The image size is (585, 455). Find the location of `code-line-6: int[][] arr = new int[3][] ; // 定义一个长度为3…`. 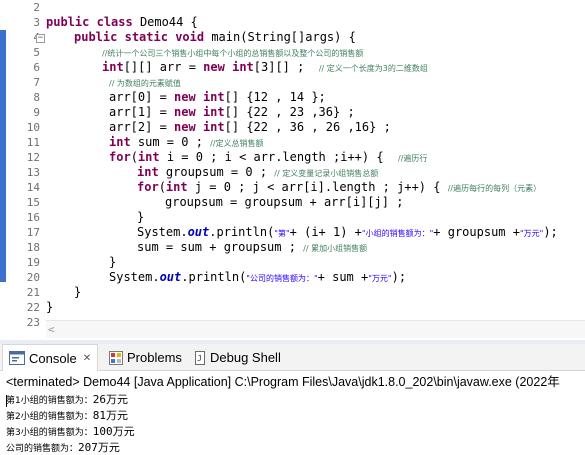

code-line-6: int[][] arr = new int[3][] ; // 定义一个长度为3… is located at coordinates (265, 67).